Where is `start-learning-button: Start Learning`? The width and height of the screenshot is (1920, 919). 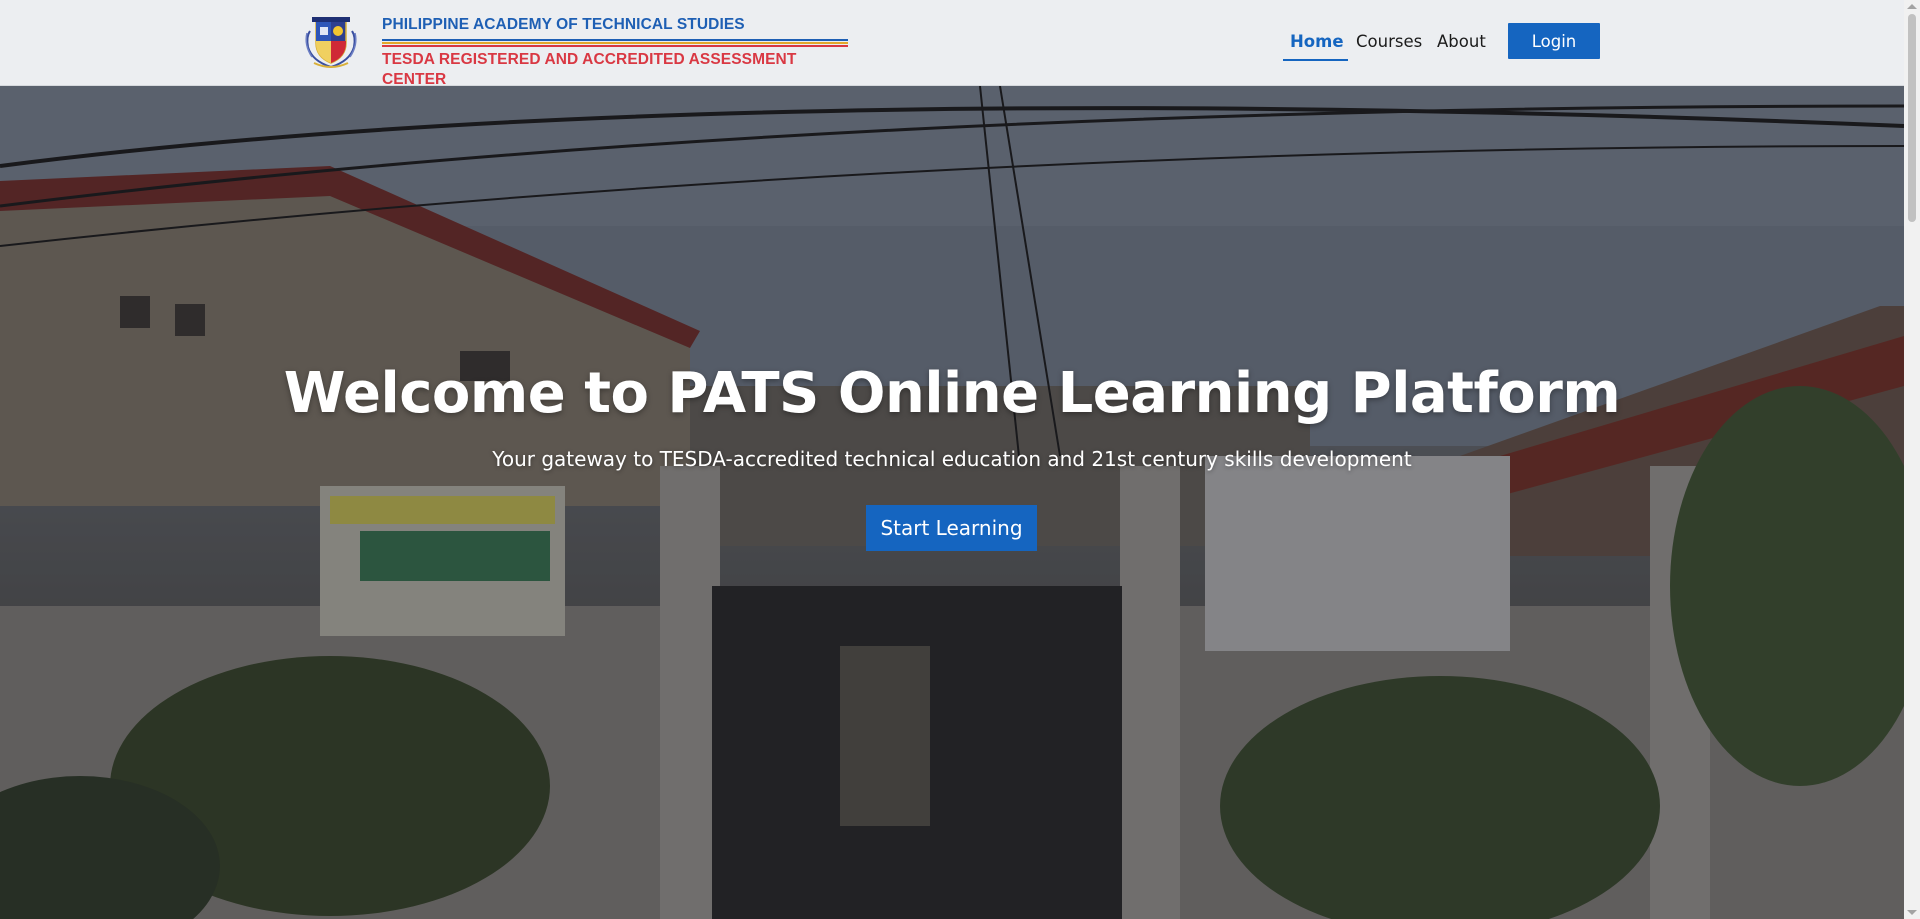 start-learning-button: Start Learning is located at coordinates (951, 528).